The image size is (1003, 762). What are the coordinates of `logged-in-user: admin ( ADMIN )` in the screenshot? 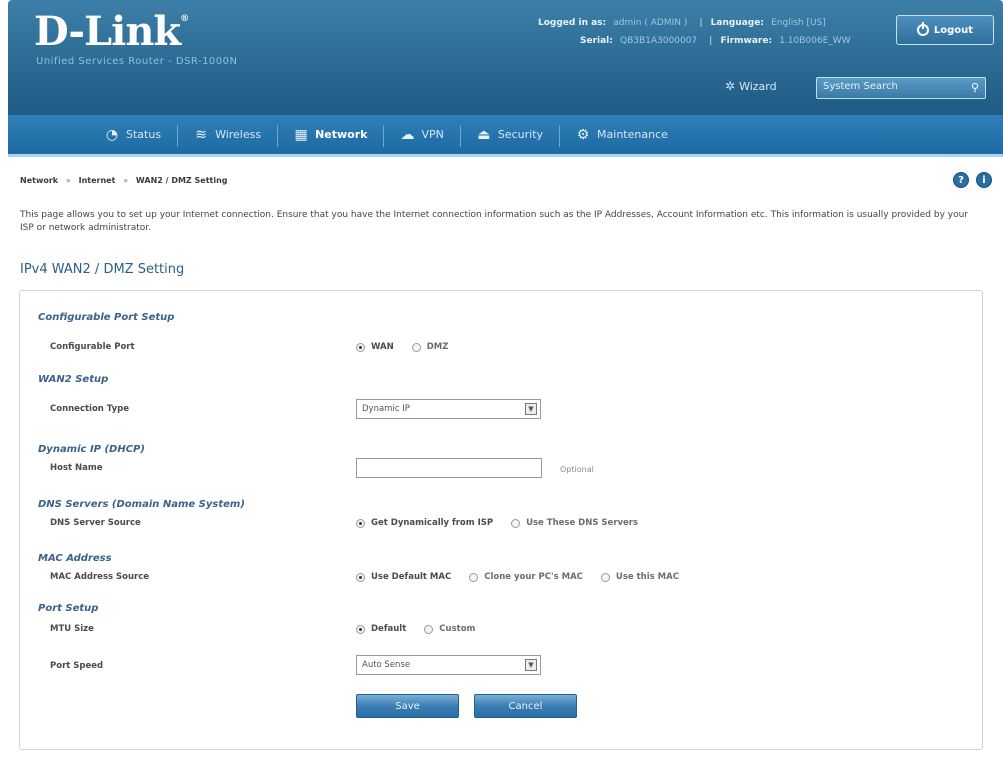 It's located at (650, 23).